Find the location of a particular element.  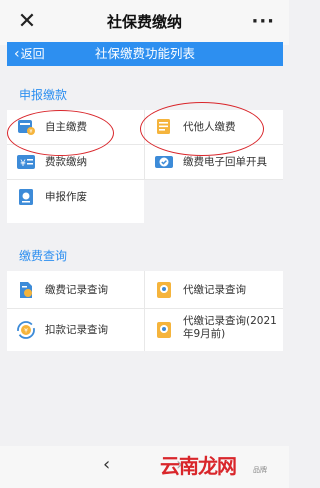

menu-item-fee-payment: ¥ 费款缴纳 is located at coordinates (75, 162).